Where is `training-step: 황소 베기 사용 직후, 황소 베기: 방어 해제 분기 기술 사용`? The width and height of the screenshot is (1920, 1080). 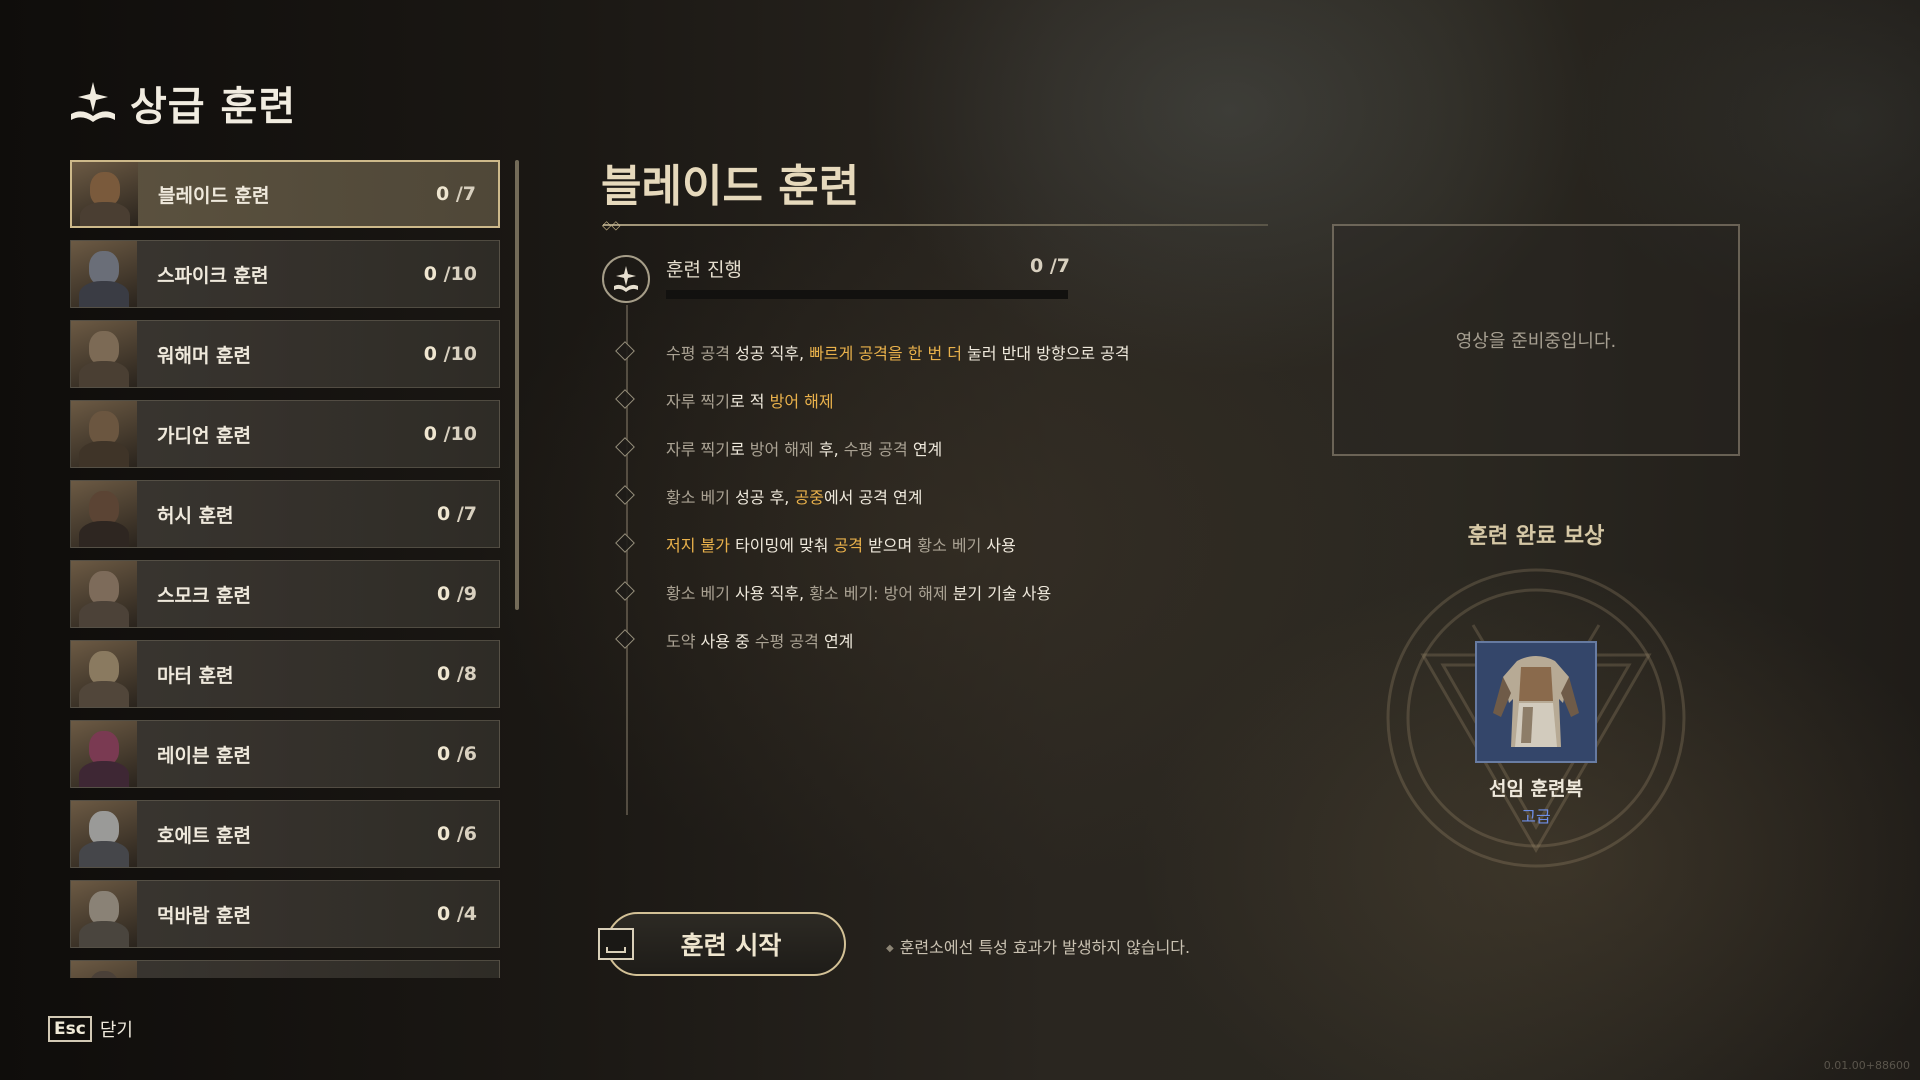 training-step: 황소 베기 사용 직후, 황소 베기: 방어 해제 분기 기술 사용 is located at coordinates (525, 592).